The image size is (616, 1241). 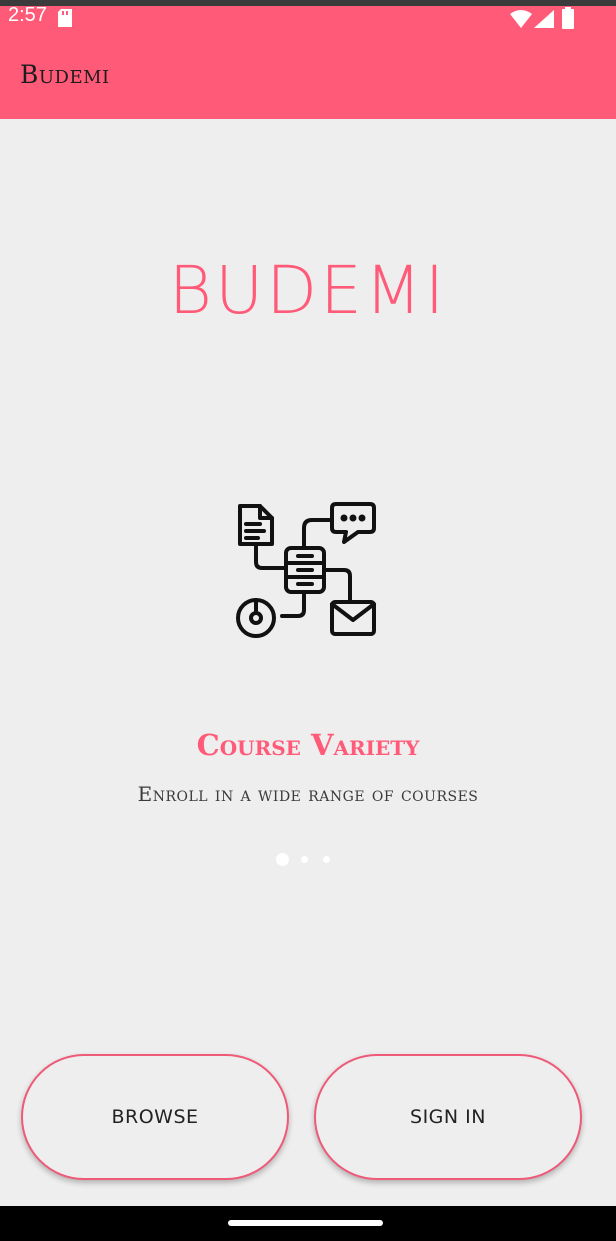 What do you see at coordinates (521, 21) in the screenshot?
I see `wifi-icon` at bounding box center [521, 21].